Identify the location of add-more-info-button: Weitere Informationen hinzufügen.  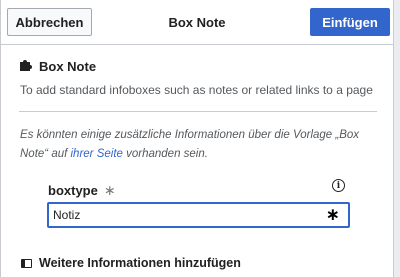
(131, 263).